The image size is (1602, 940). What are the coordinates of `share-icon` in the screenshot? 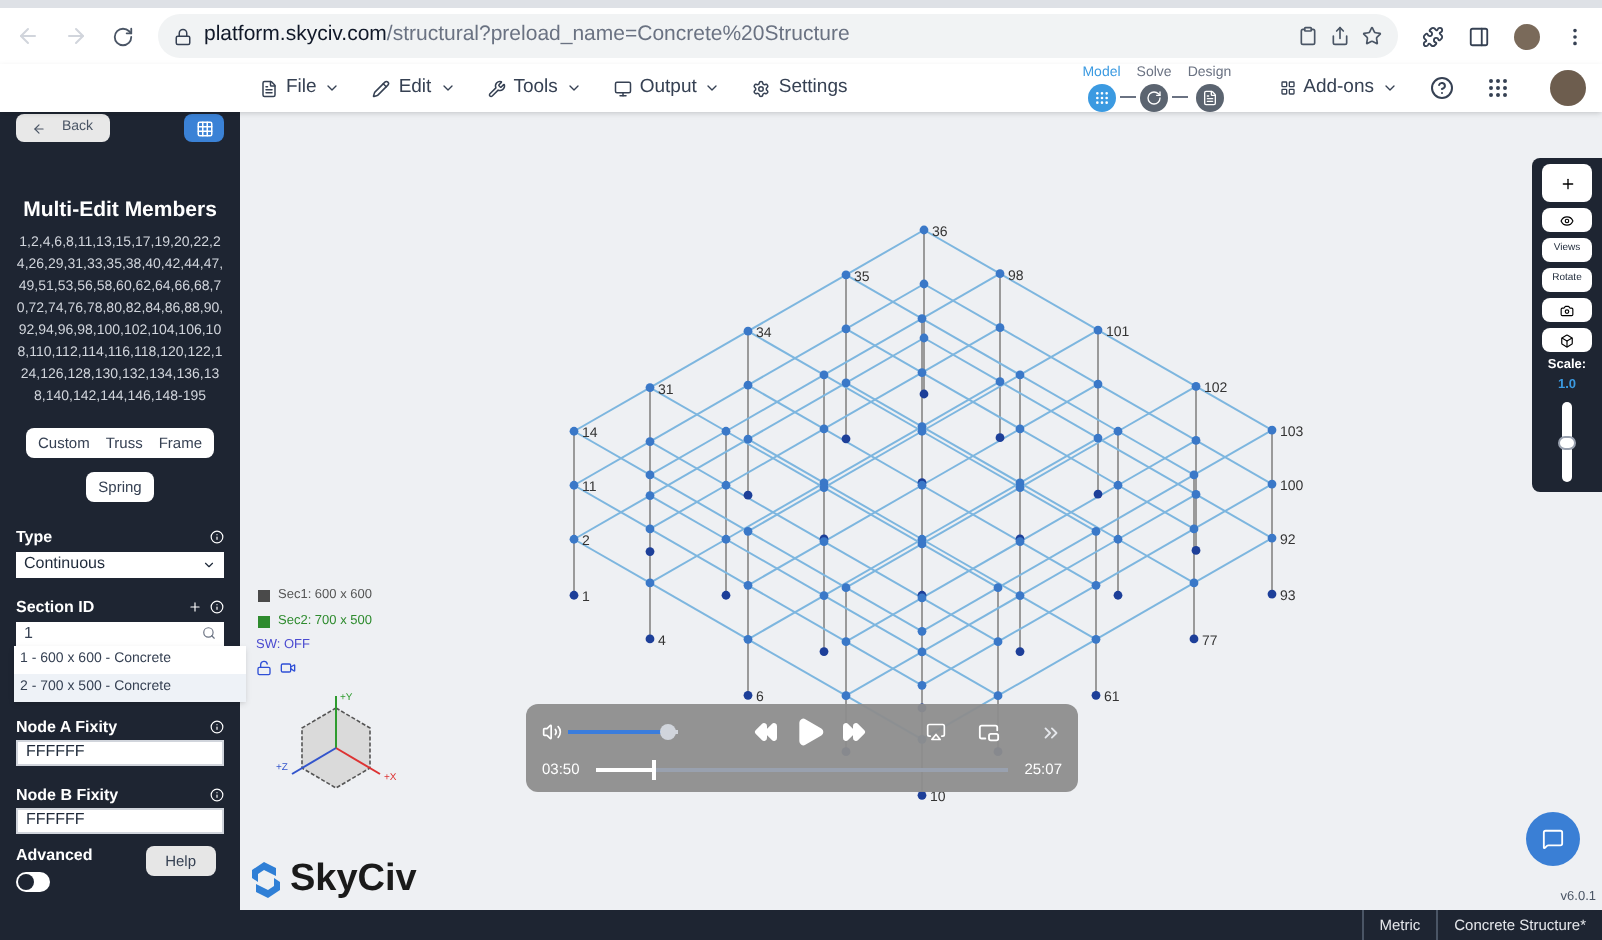 It's located at (1340, 36).